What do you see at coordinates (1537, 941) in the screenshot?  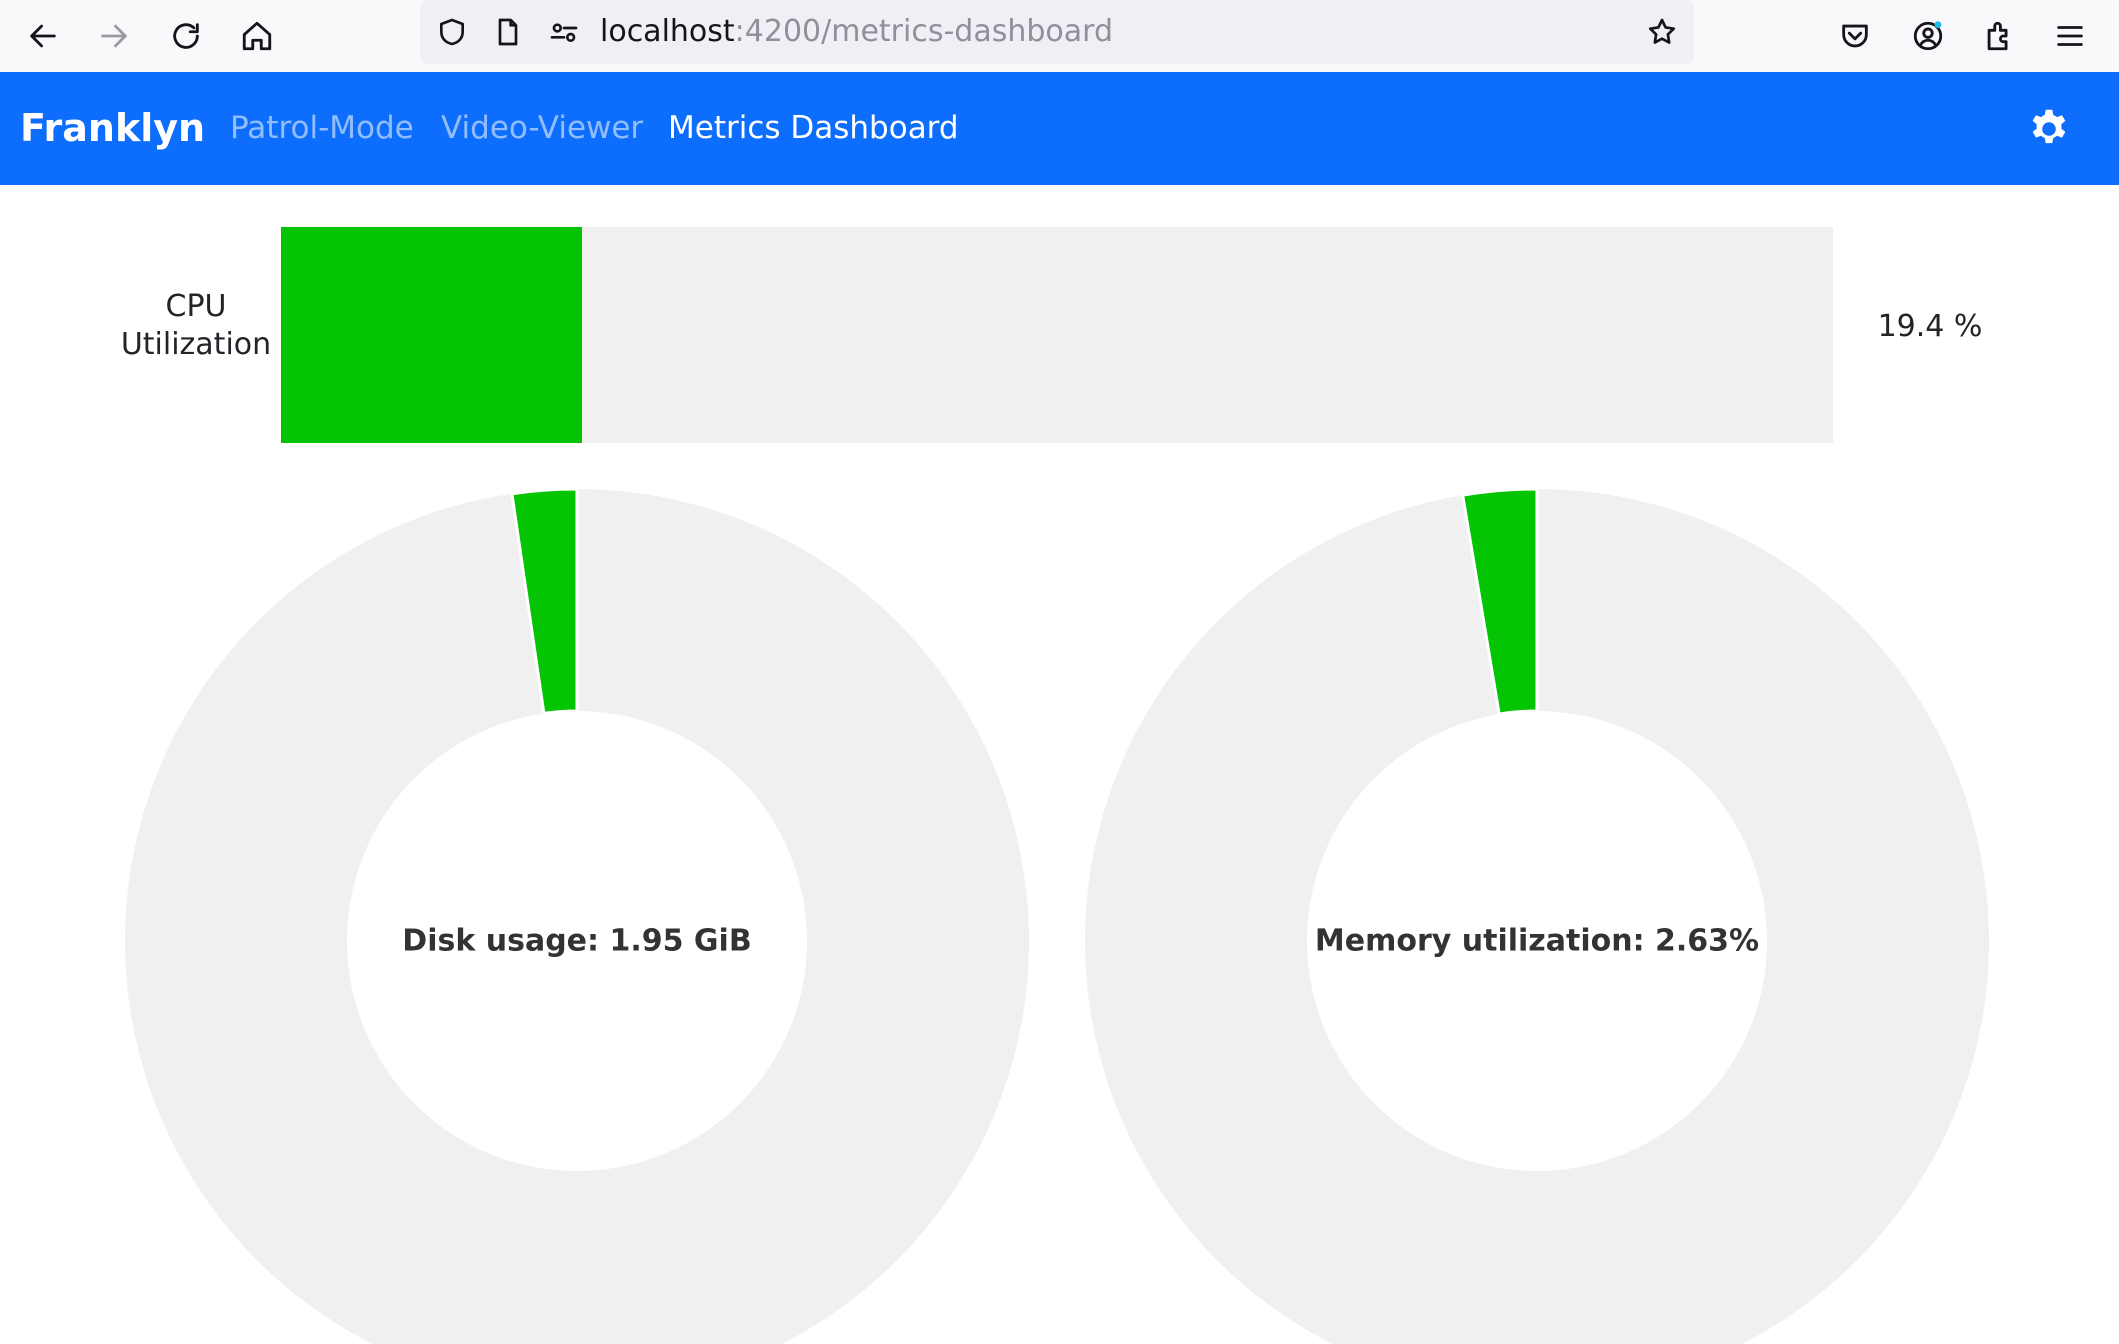 I see `memory-utilization-center-label: Memory utilization: 2.63%` at bounding box center [1537, 941].